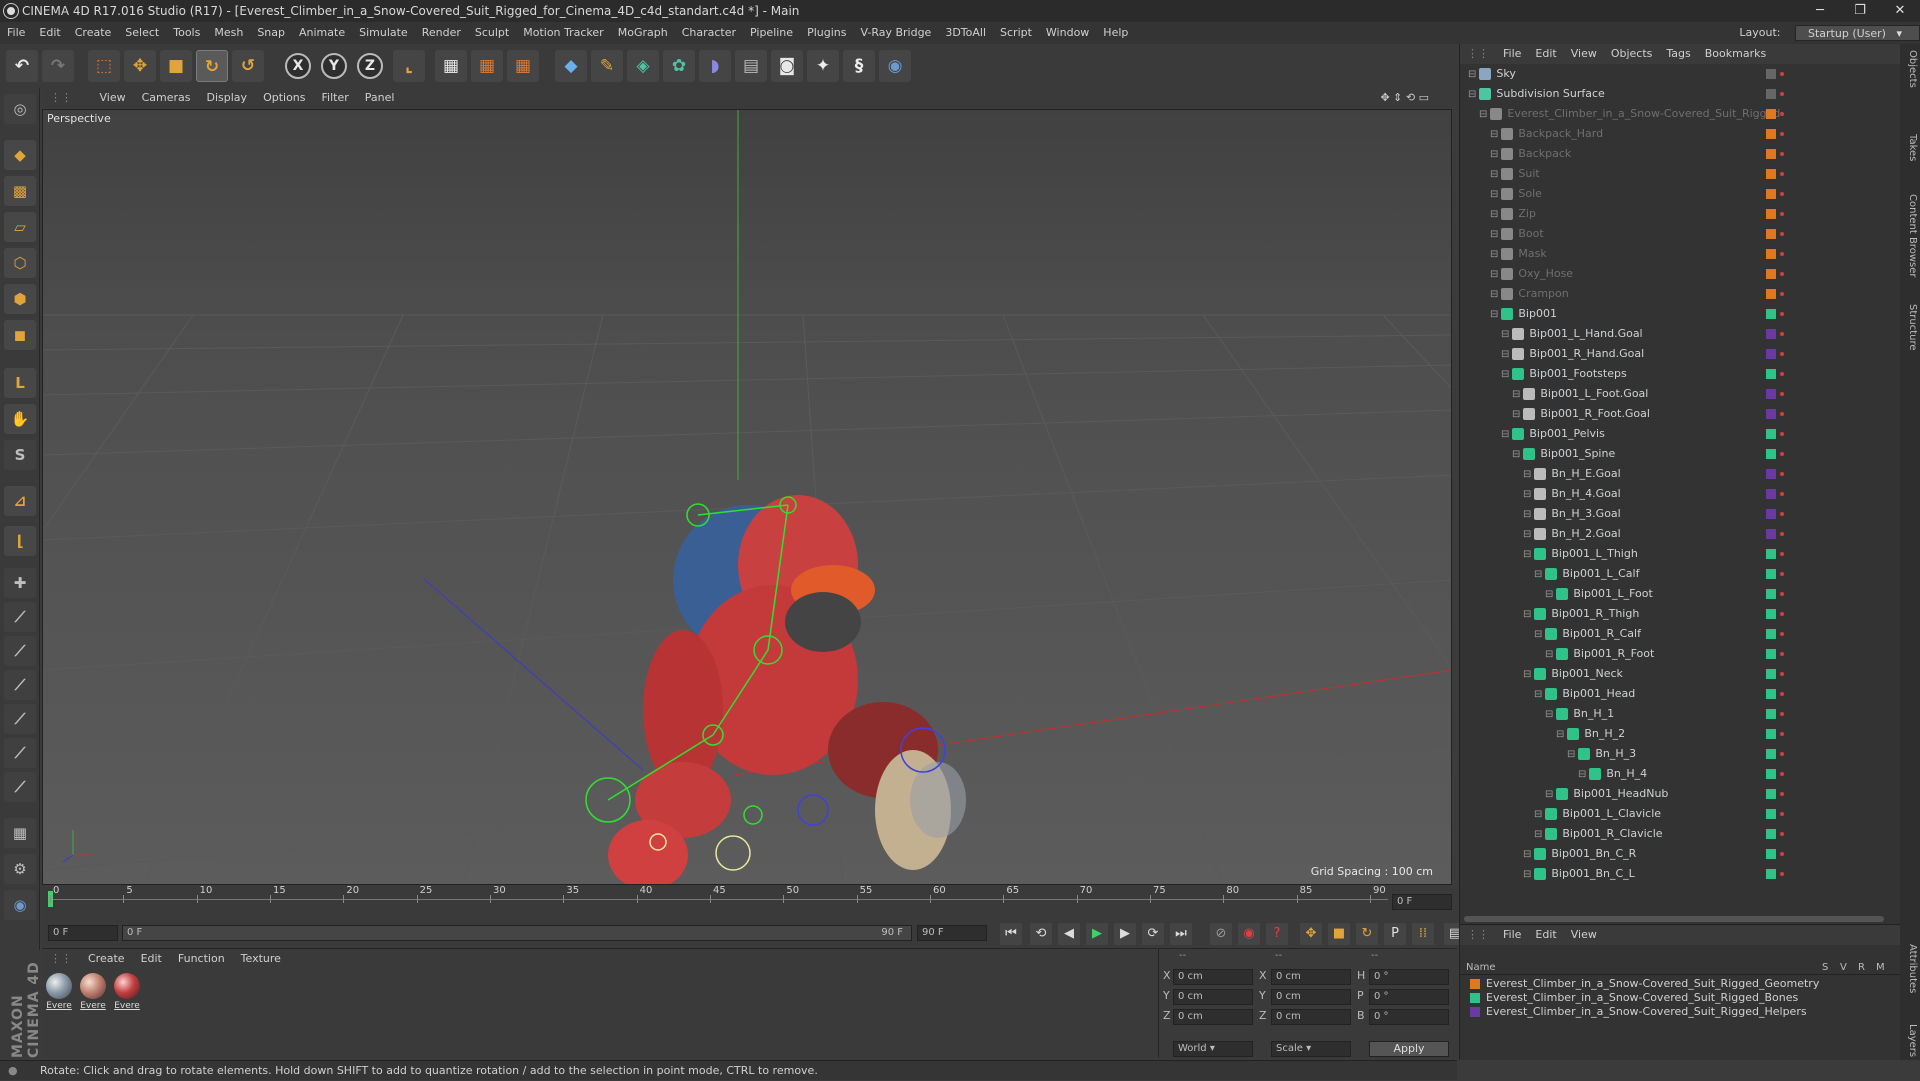  What do you see at coordinates (20, 419) in the screenshot?
I see `tweak-mode-icon: ✋` at bounding box center [20, 419].